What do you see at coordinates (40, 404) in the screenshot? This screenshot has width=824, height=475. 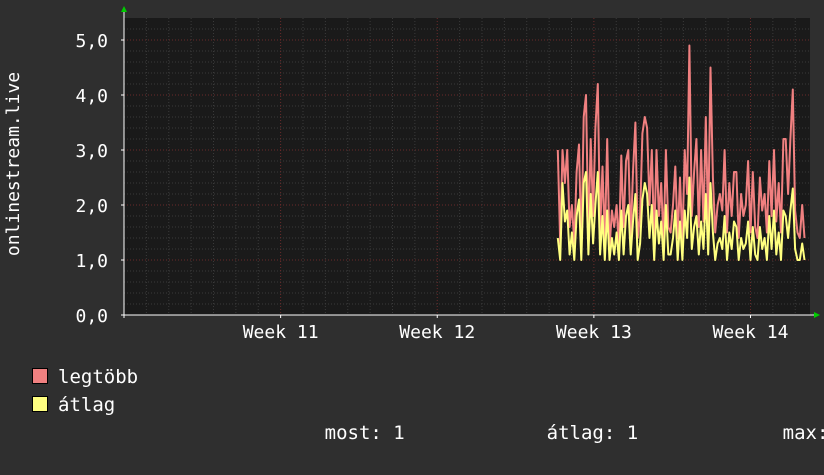 I see `legend-swatch-atlag` at bounding box center [40, 404].